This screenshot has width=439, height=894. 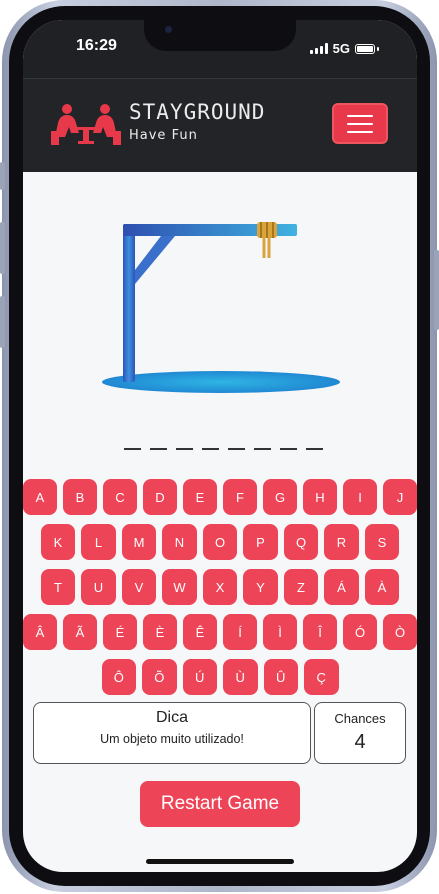 I want to click on hint-box: Dica Um objeto muito utilizado!, so click(x=172, y=733).